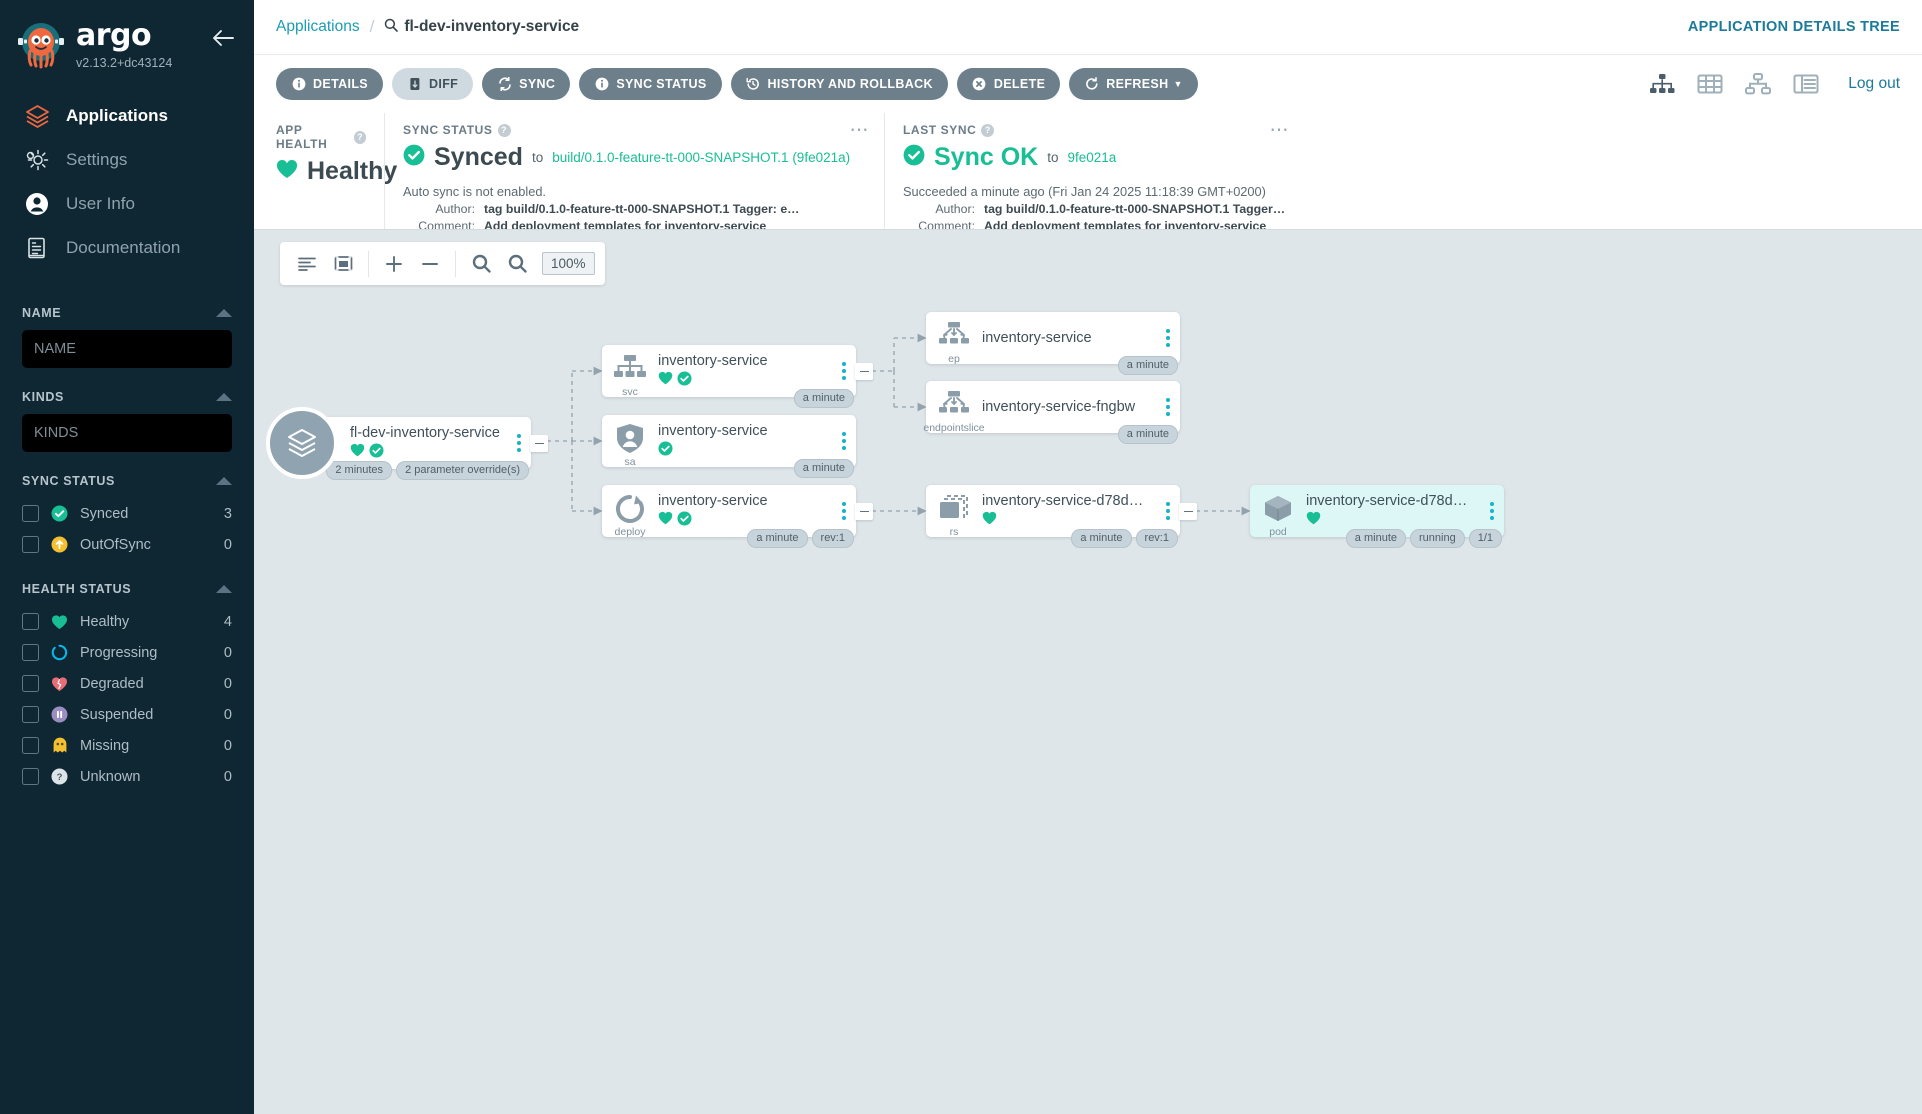  I want to click on align-left-icon, so click(307, 264).